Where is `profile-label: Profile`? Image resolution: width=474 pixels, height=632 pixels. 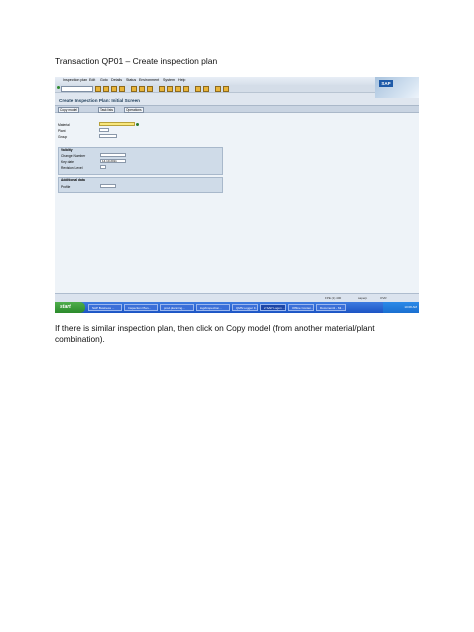
profile-label: Profile is located at coordinates (66, 187).